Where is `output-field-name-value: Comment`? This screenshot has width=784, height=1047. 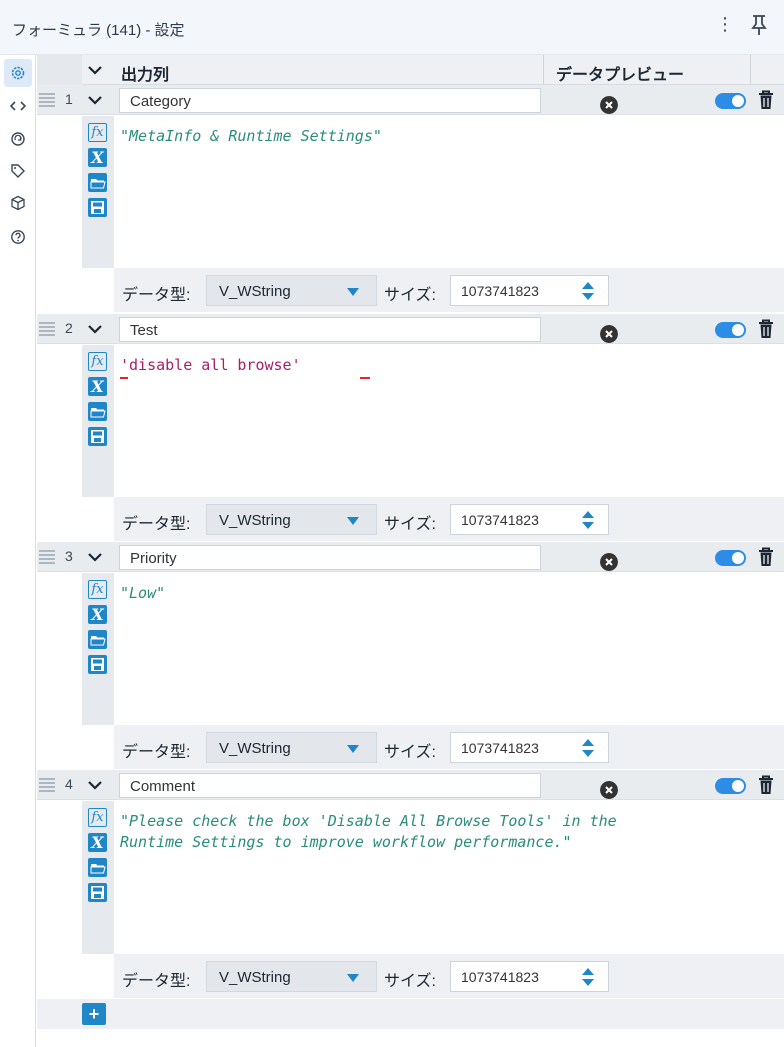 output-field-name-value: Comment is located at coordinates (163, 786).